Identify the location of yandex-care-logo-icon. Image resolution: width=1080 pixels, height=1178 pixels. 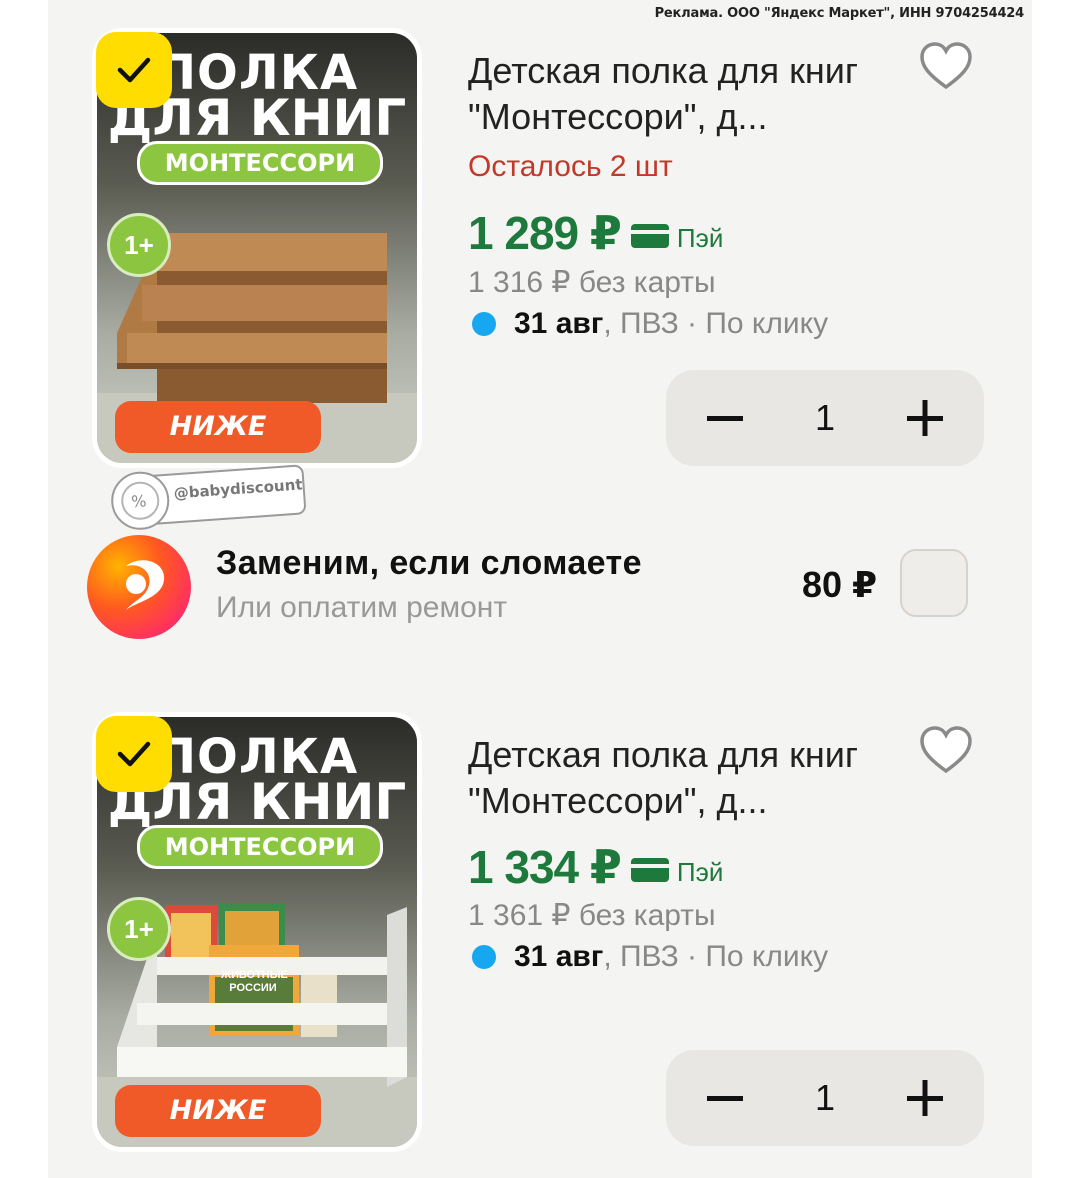
(139, 587).